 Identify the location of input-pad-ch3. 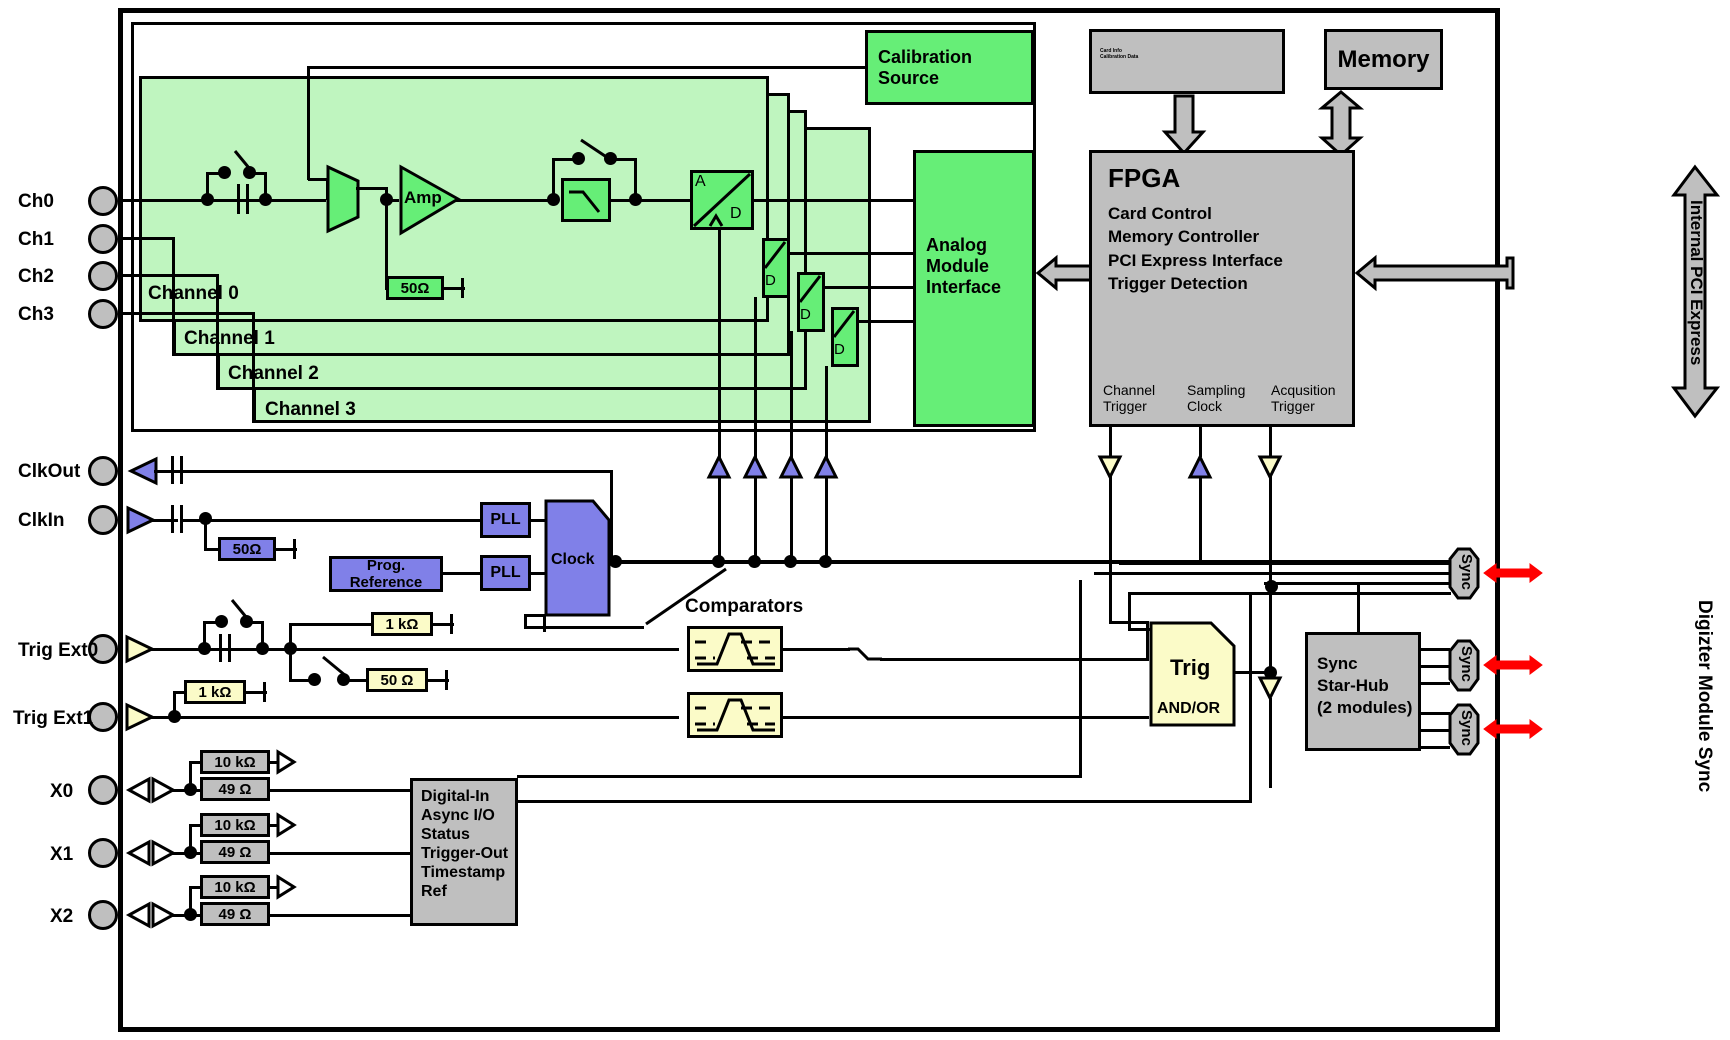
(103, 314).